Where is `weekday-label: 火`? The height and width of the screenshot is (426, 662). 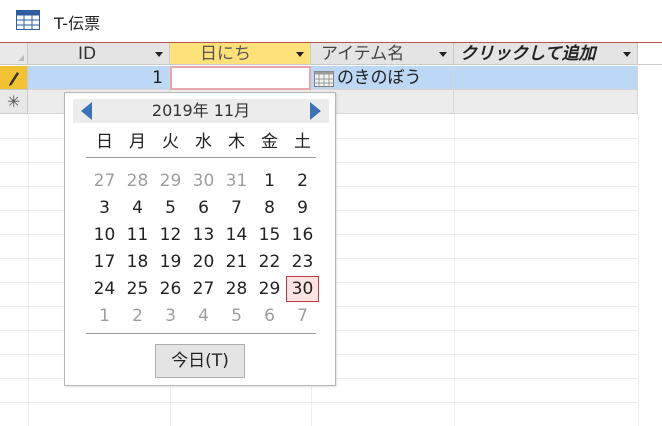
weekday-label: 火 is located at coordinates (170, 142).